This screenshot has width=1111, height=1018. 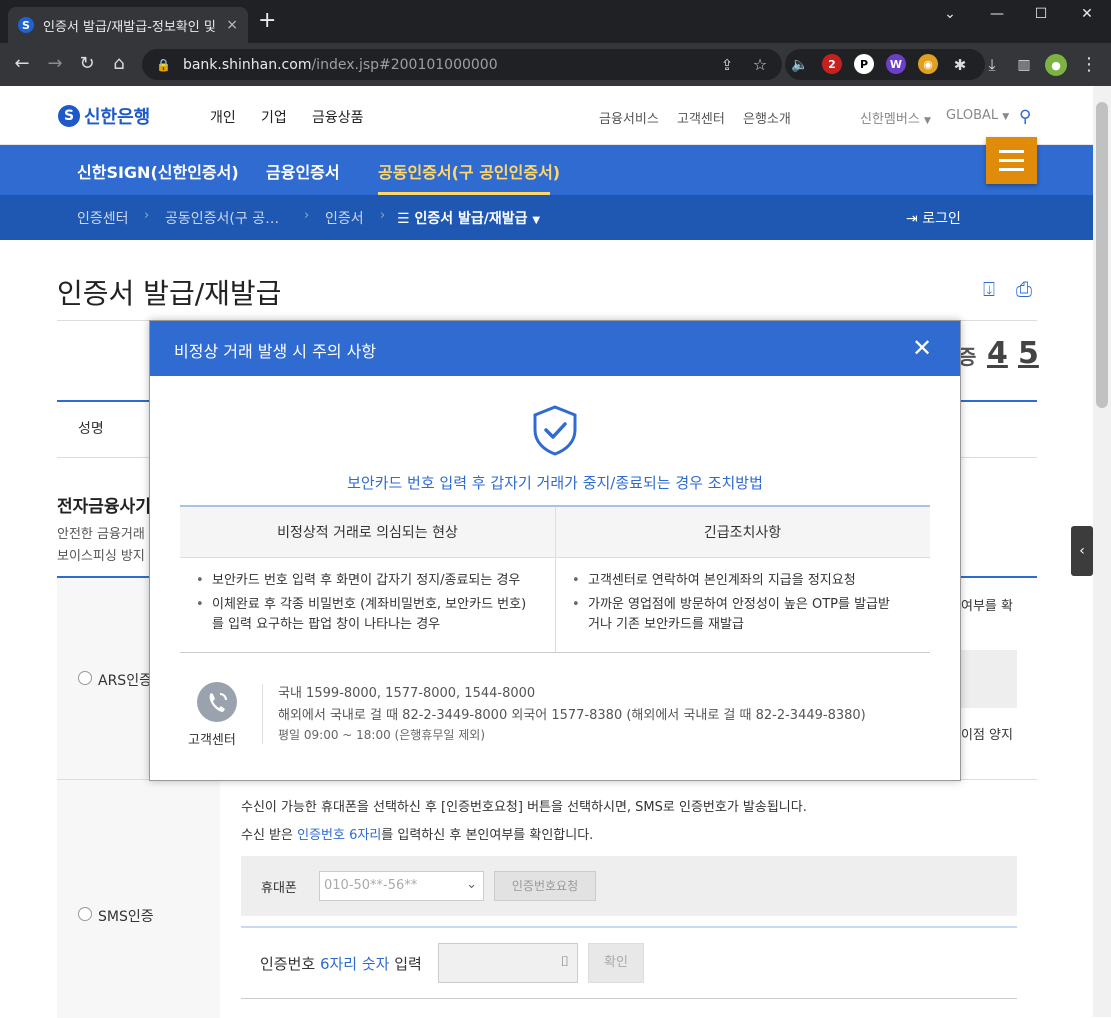 I want to click on bookmark-star-icon: ☆, so click(x=760, y=65).